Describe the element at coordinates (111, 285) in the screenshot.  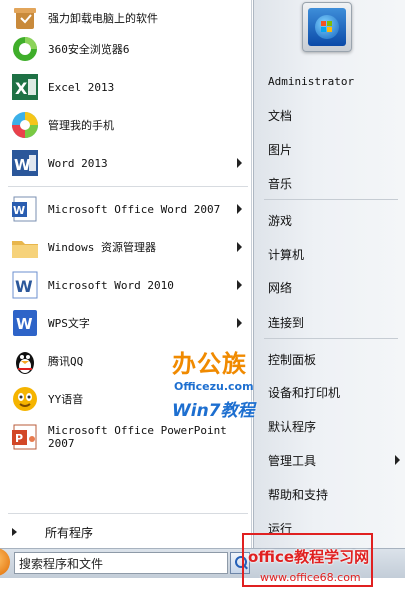
I see `program-label: Microsoft Word 2010` at that location.